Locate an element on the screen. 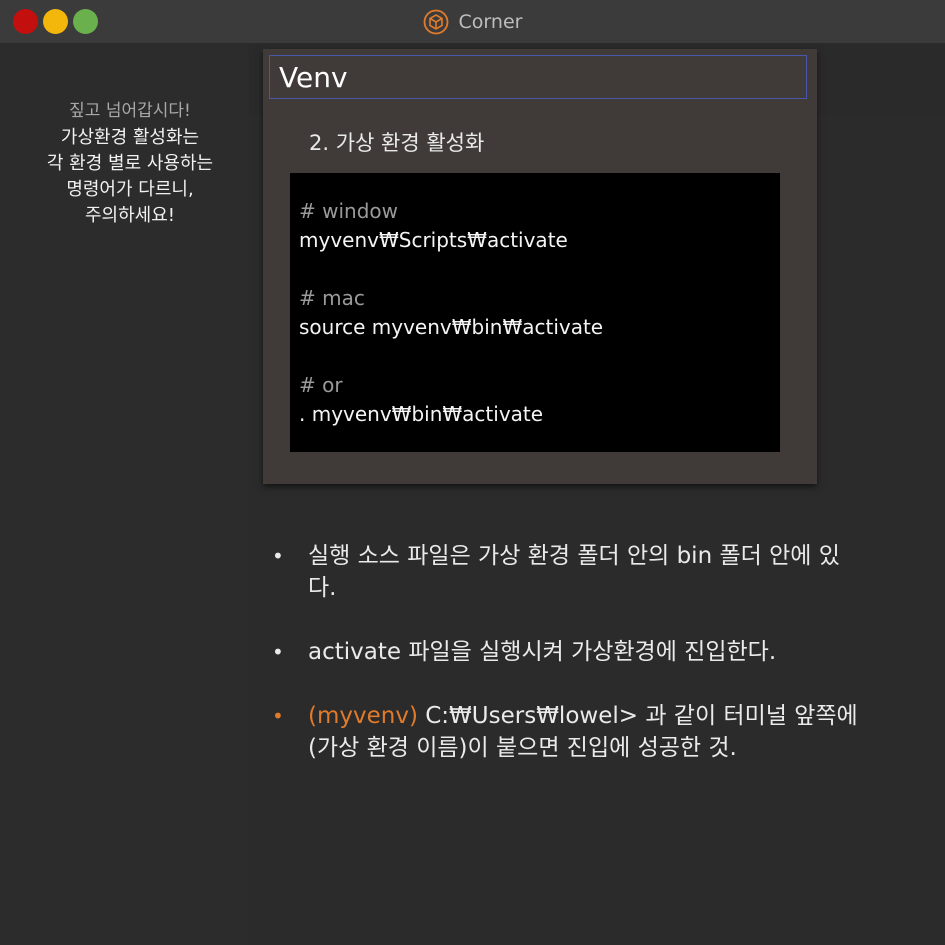  list-item: • 실행 소스 파일은 가상 환경 폴더 안의 bin 폴더 안에 있다. is located at coordinates (572, 572).